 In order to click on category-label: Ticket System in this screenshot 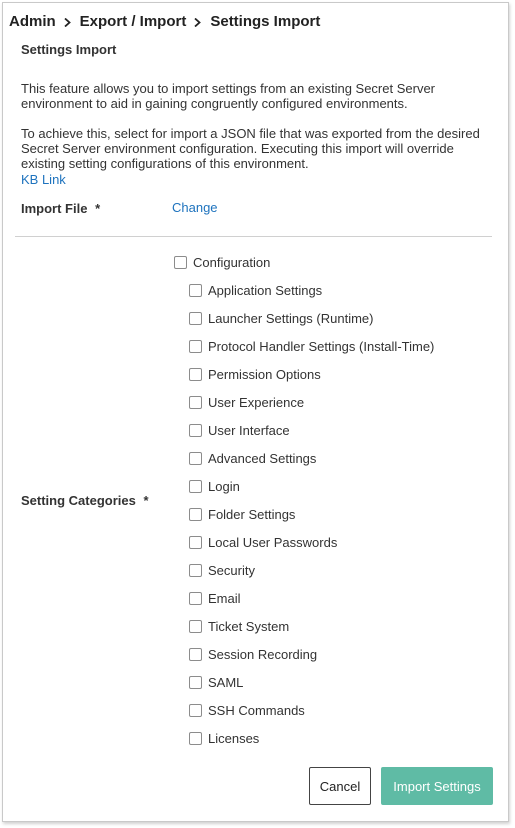, I will do `click(249, 626)`.